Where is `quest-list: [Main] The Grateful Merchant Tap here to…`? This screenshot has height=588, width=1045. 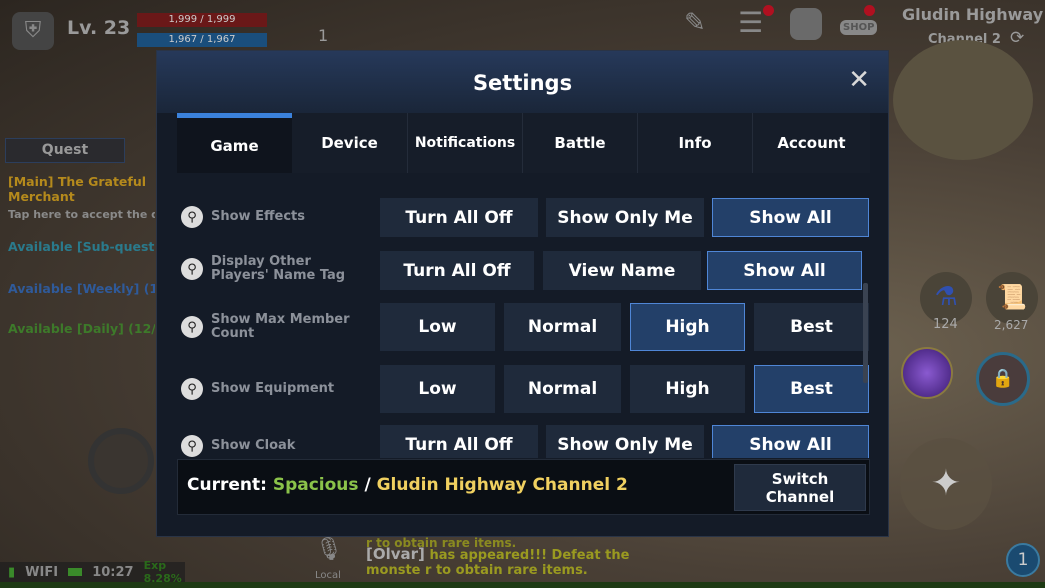
quest-list: [Main] The Grateful Merchant Tap here to… is located at coordinates (81, 255).